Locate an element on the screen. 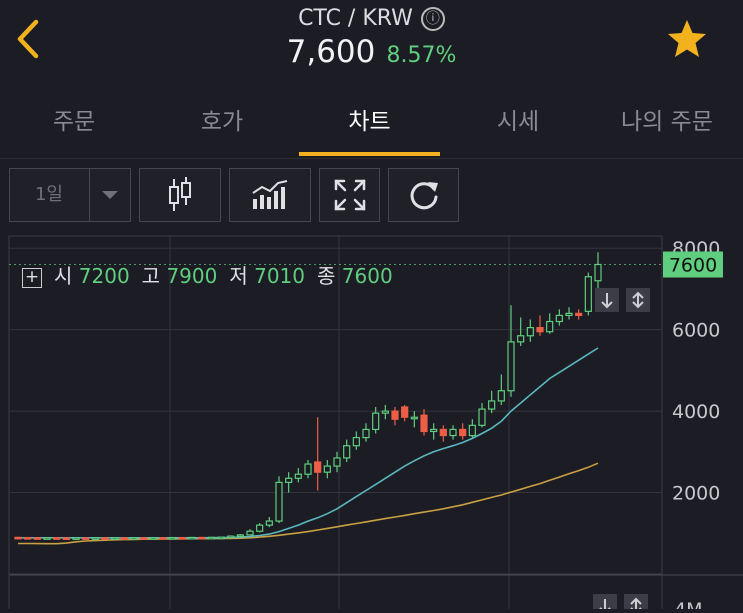  refresh-button is located at coordinates (423, 195).